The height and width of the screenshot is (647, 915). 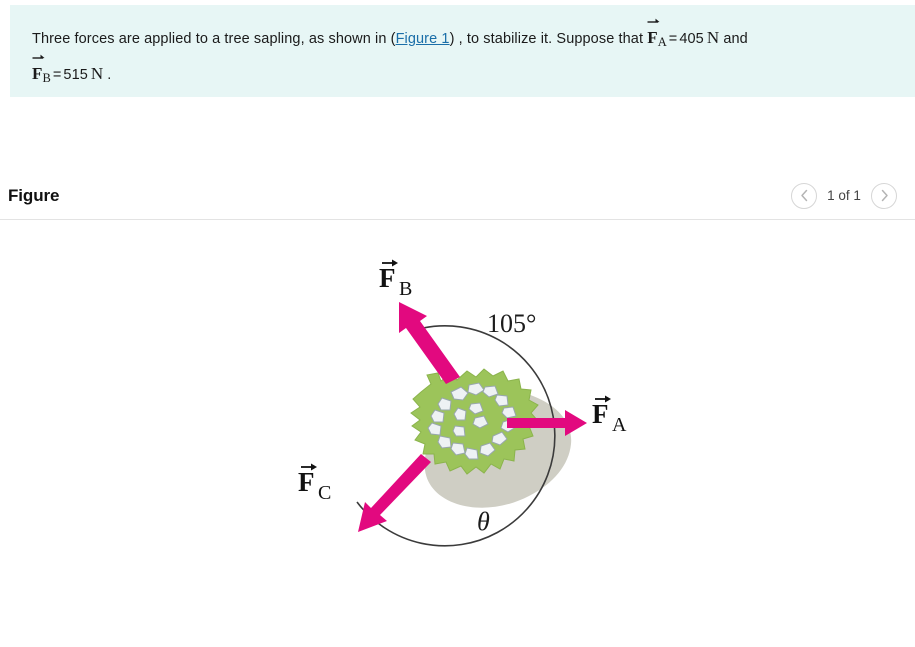 I want to click on statement-conjunction: and, so click(x=735, y=39).